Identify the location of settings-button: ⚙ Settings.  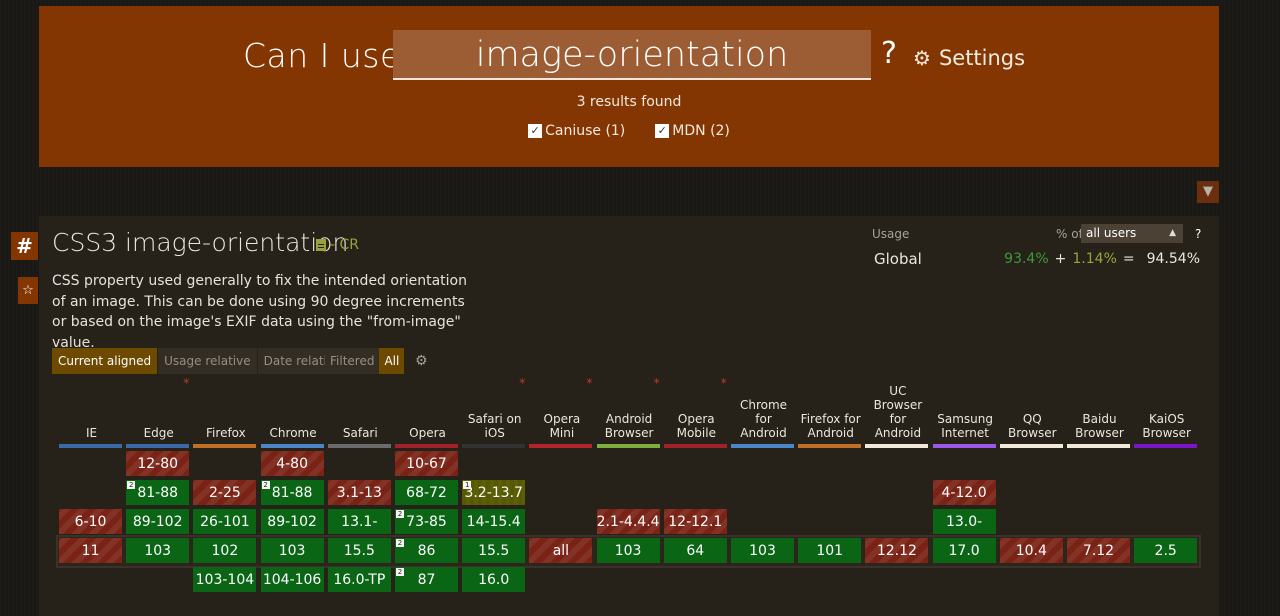
(969, 58).